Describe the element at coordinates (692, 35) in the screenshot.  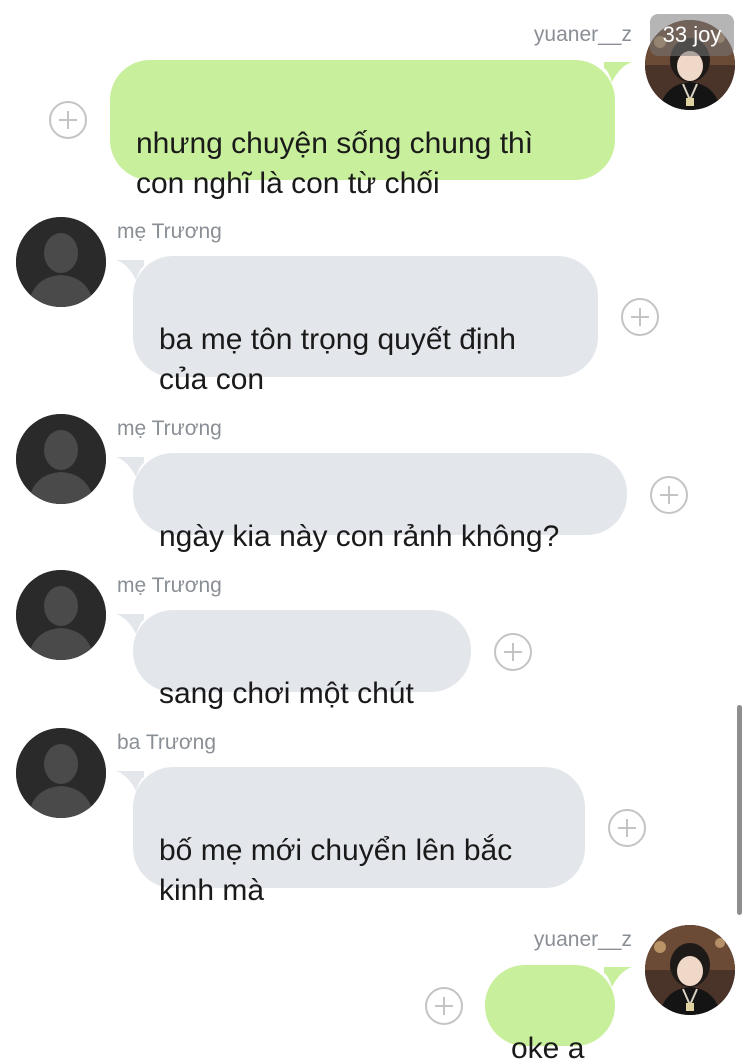
I see `watermark-badge: 33 joy` at that location.